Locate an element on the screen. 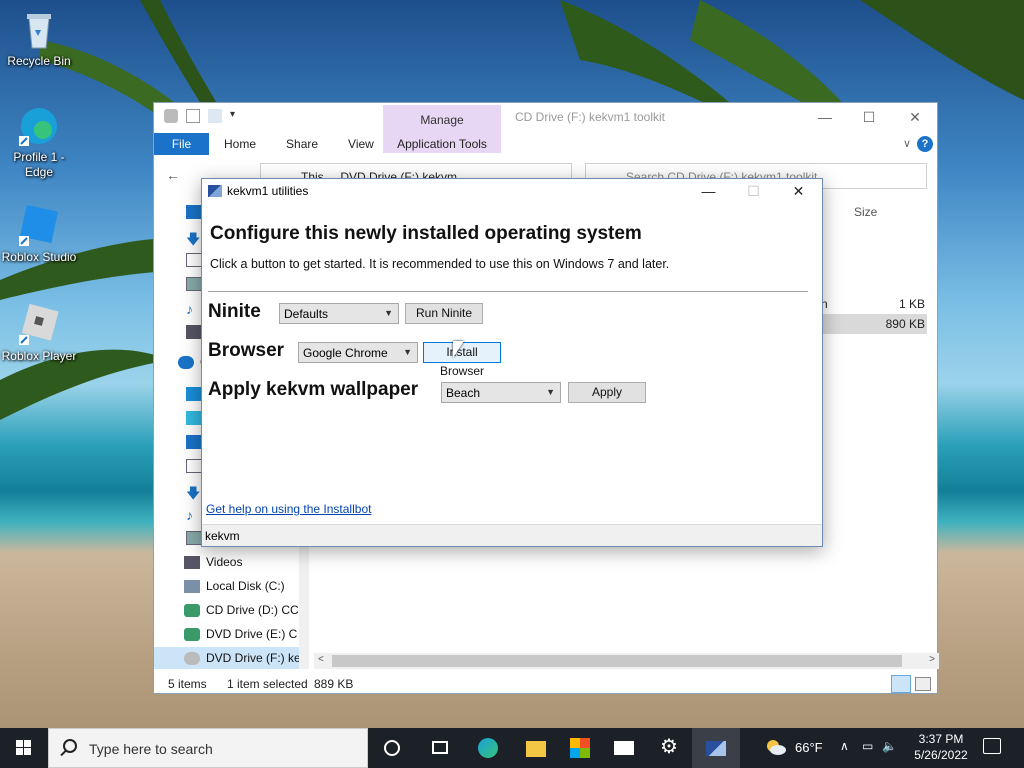 The image size is (1024, 768). taskbar-file-explorer is located at coordinates (536, 748).